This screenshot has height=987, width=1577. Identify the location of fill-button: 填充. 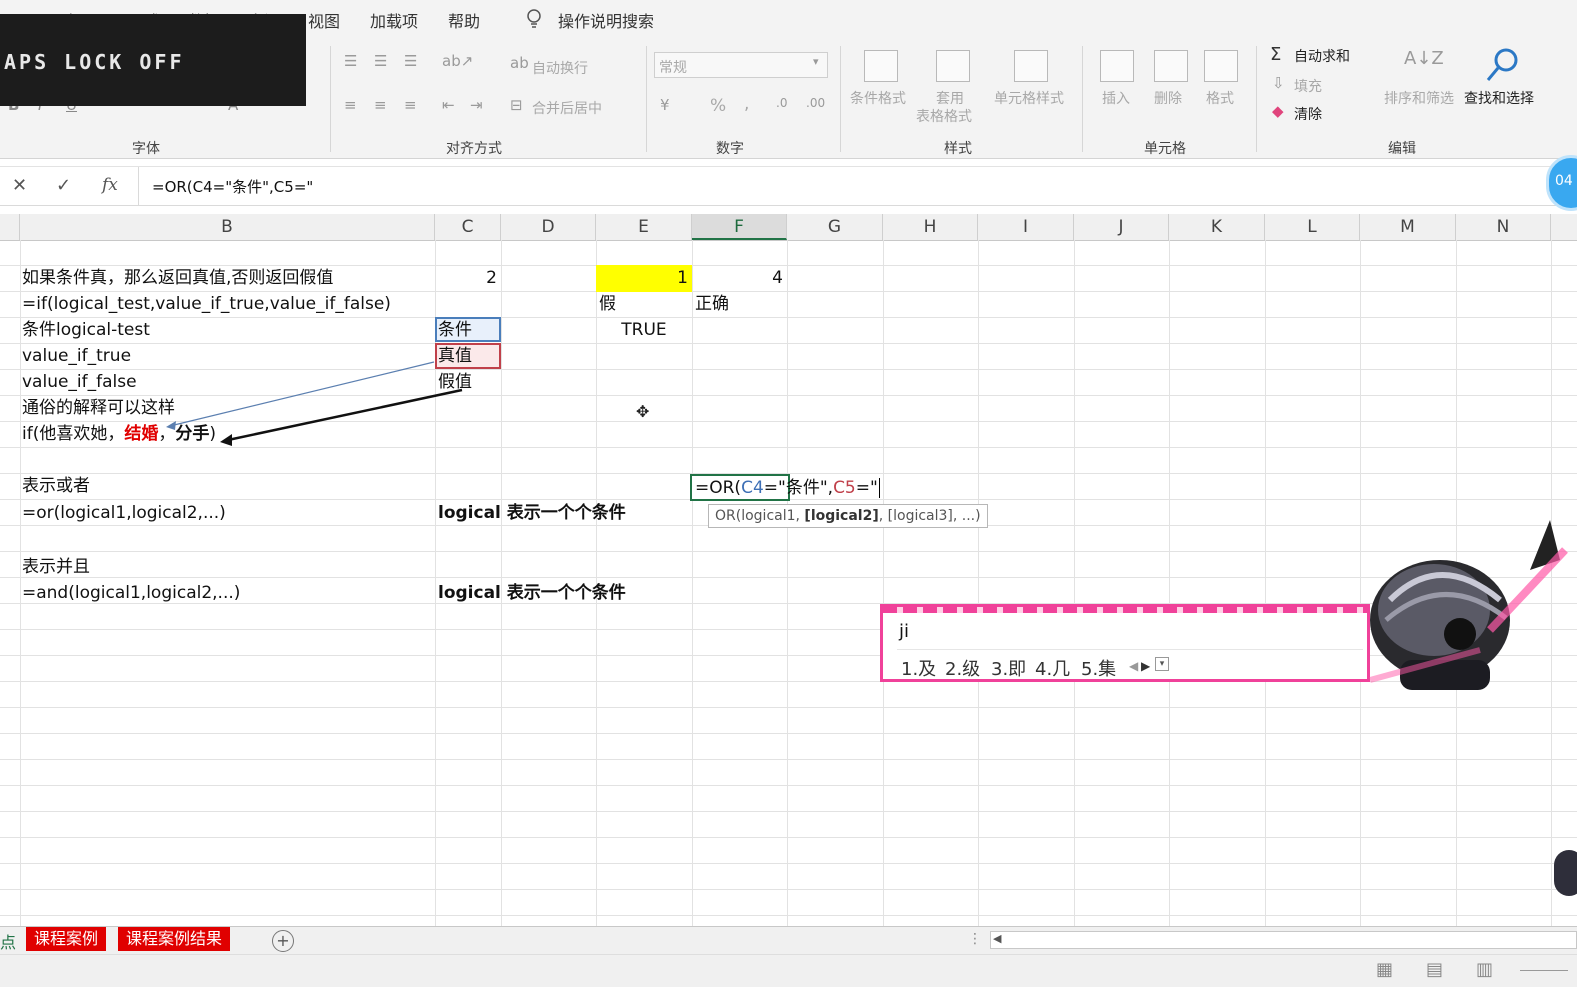
(1308, 86).